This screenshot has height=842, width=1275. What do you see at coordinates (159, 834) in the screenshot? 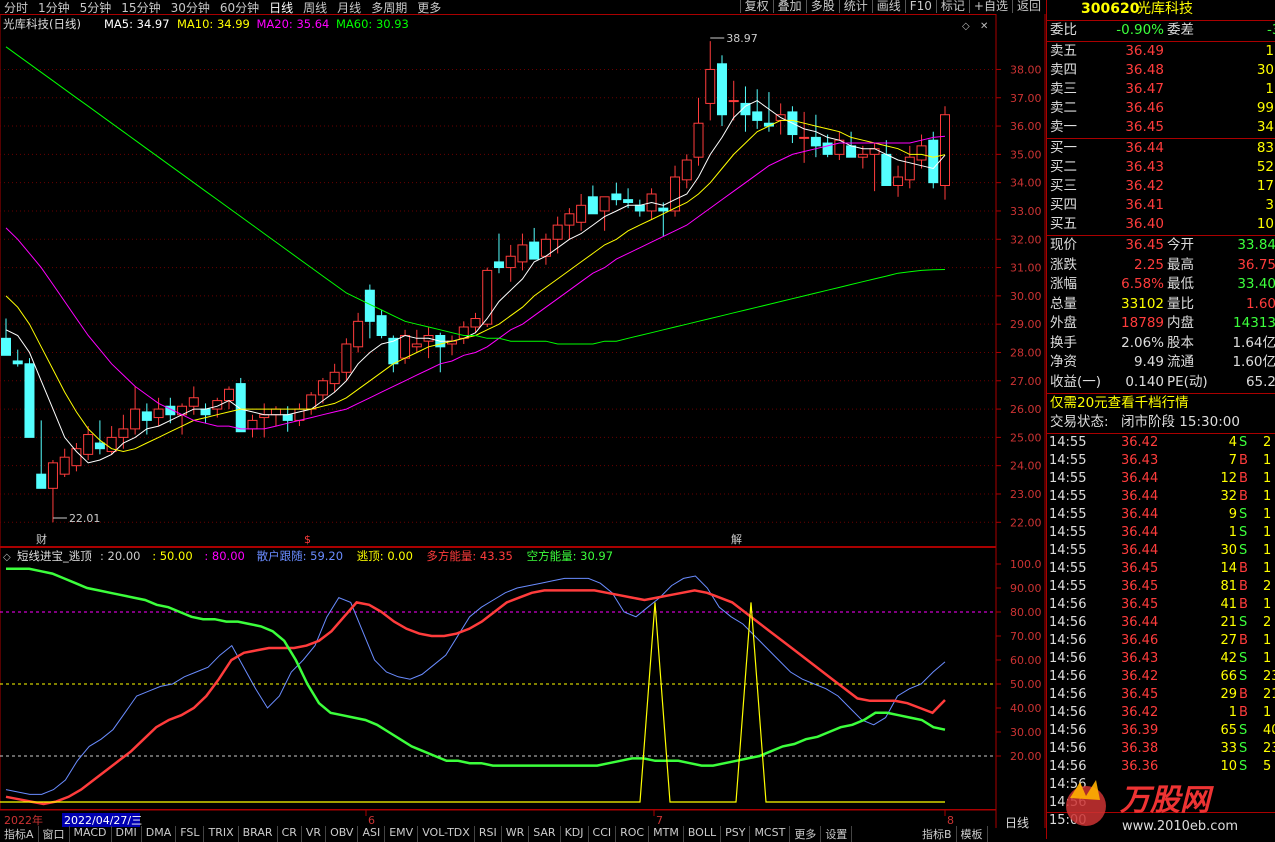
I see `indicator-tab-4: DMA` at bounding box center [159, 834].